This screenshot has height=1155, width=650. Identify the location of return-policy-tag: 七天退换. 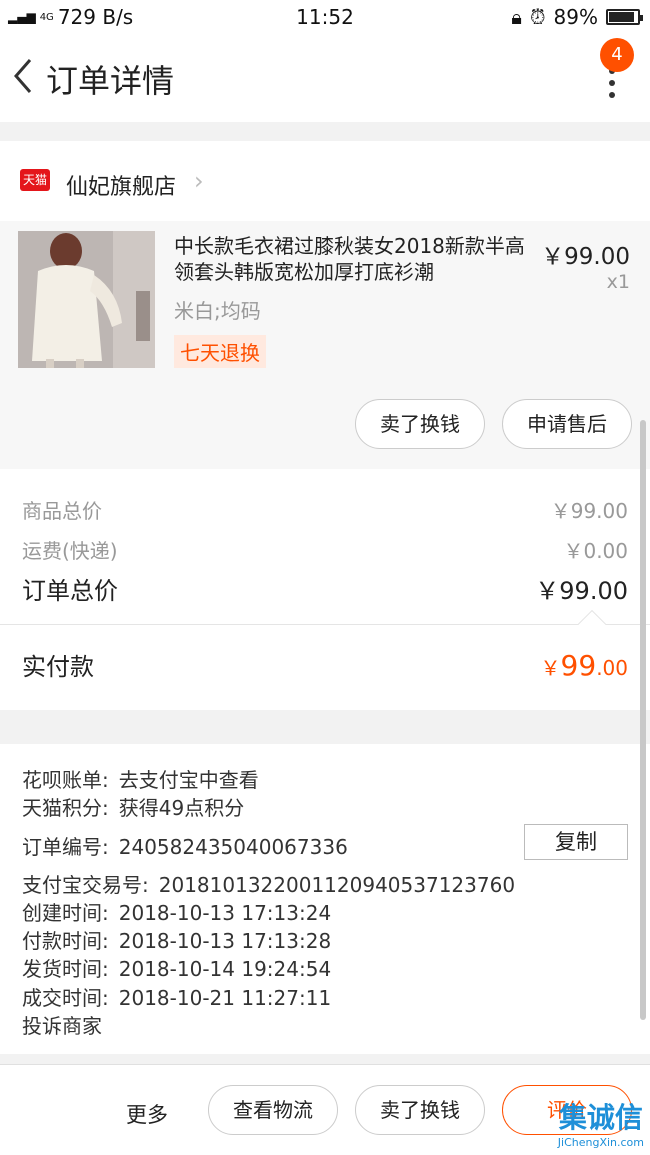
(220, 351).